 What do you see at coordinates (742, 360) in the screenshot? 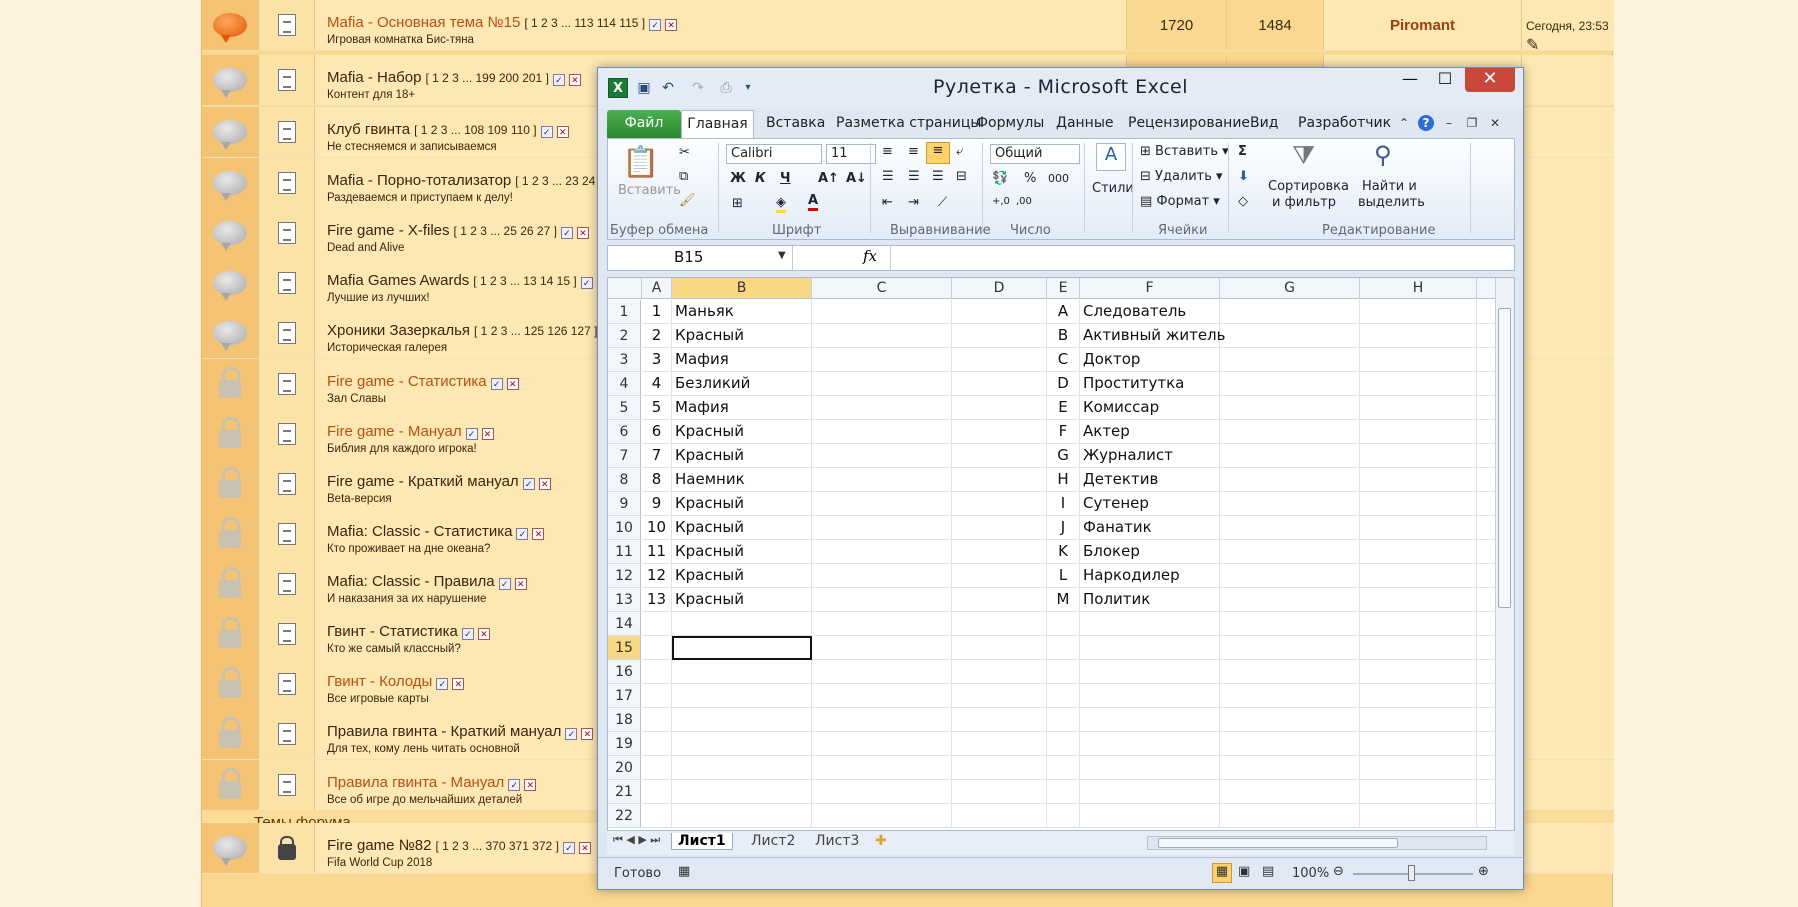
I see `cell: Мафия` at bounding box center [742, 360].